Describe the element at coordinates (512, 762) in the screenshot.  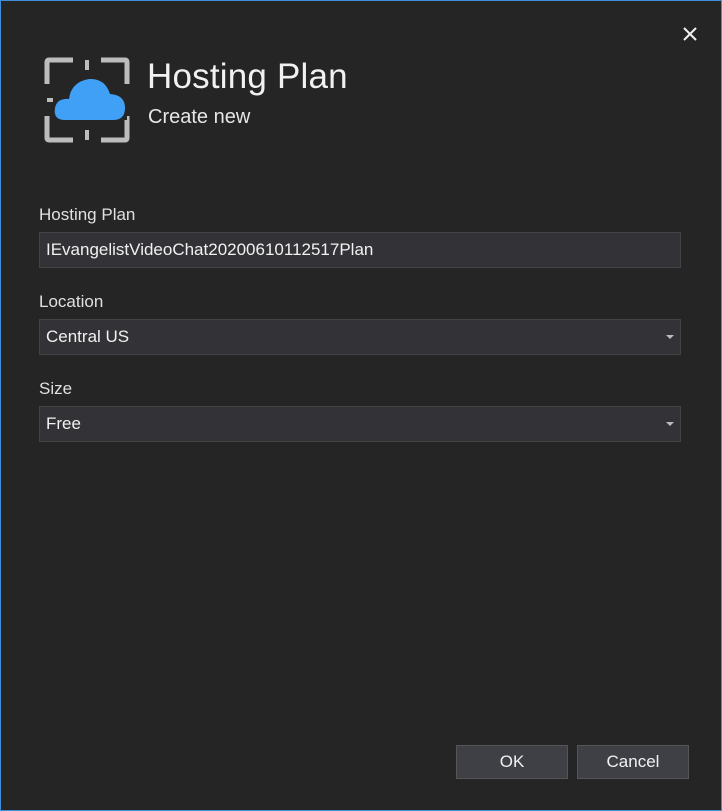
I see `ok-button: OK` at that location.